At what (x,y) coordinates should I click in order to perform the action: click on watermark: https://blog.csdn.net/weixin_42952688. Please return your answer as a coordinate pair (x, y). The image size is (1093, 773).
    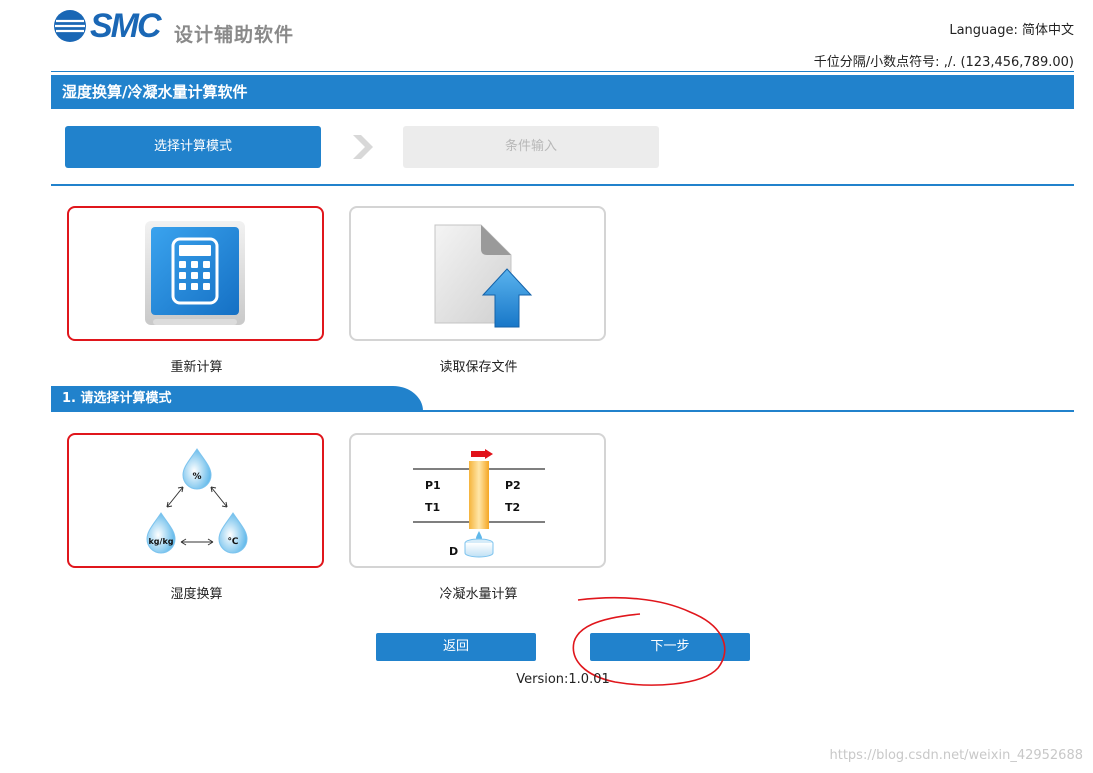
    Looking at the image, I should click on (956, 755).